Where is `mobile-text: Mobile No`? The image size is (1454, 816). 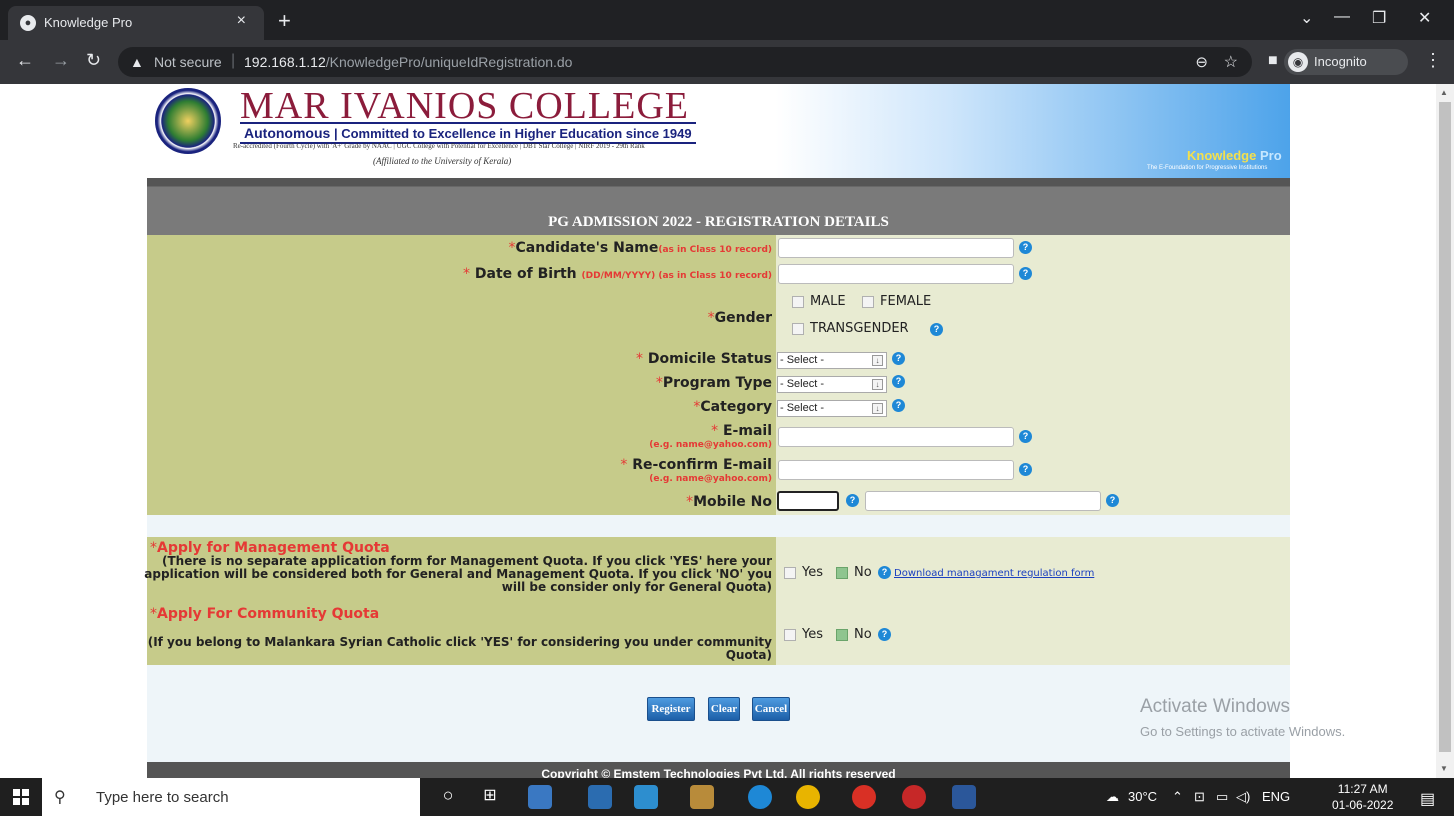
mobile-text: Mobile No is located at coordinates (732, 502).